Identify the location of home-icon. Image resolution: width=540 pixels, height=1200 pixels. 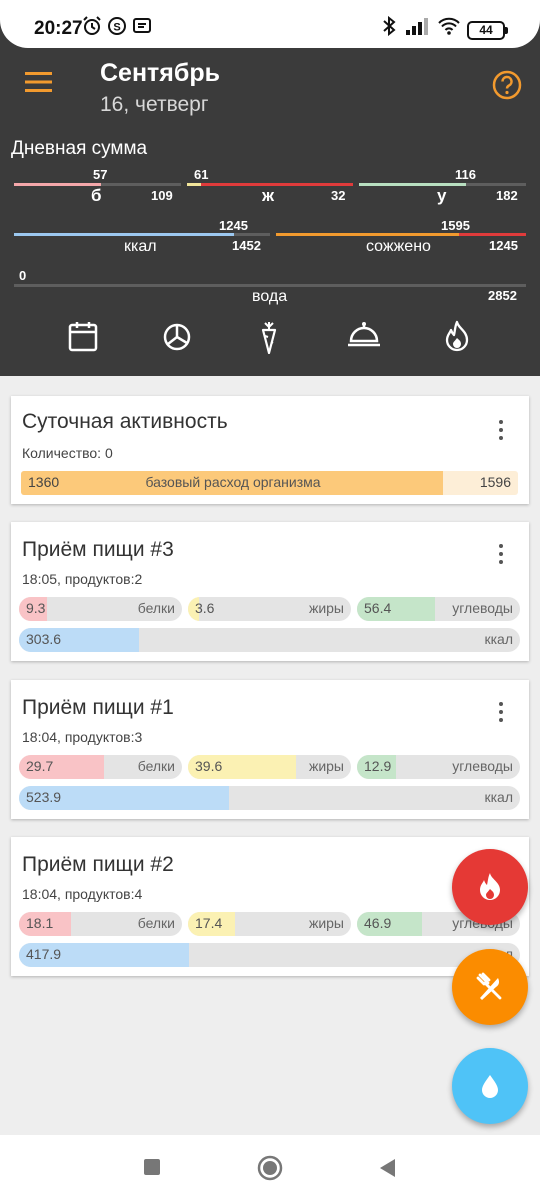
(270, 1168).